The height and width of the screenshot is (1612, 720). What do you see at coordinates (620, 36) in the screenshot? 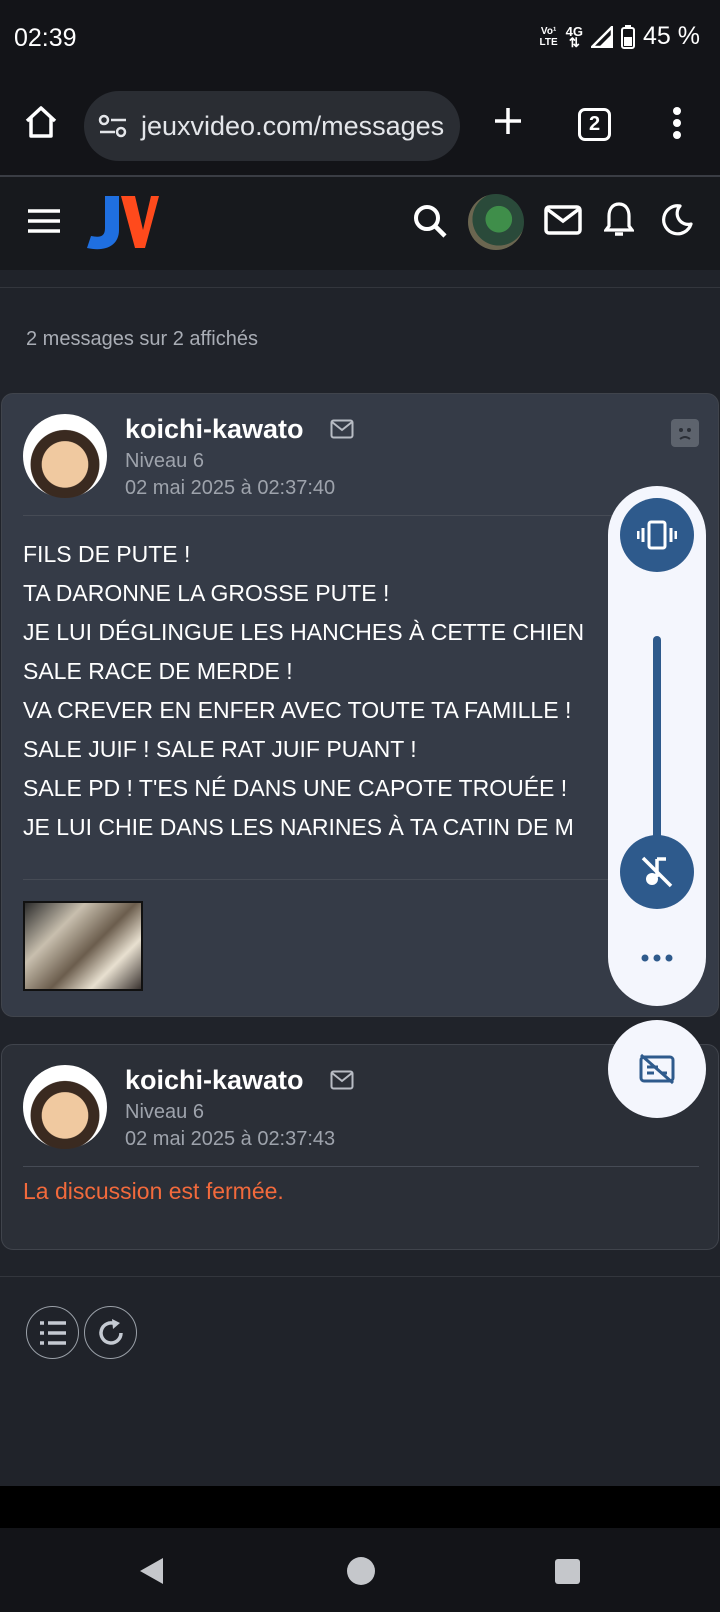
I see `status-icons: Vo¹ LTE 4G ⇅ 45 %` at bounding box center [620, 36].